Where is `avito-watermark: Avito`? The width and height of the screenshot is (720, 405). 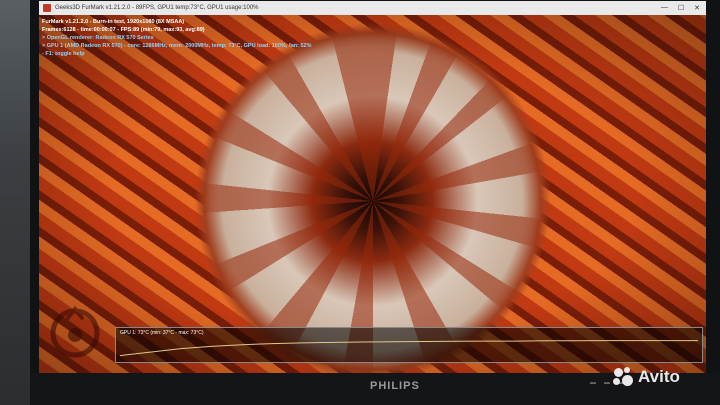 avito-watermark: Avito is located at coordinates (646, 377).